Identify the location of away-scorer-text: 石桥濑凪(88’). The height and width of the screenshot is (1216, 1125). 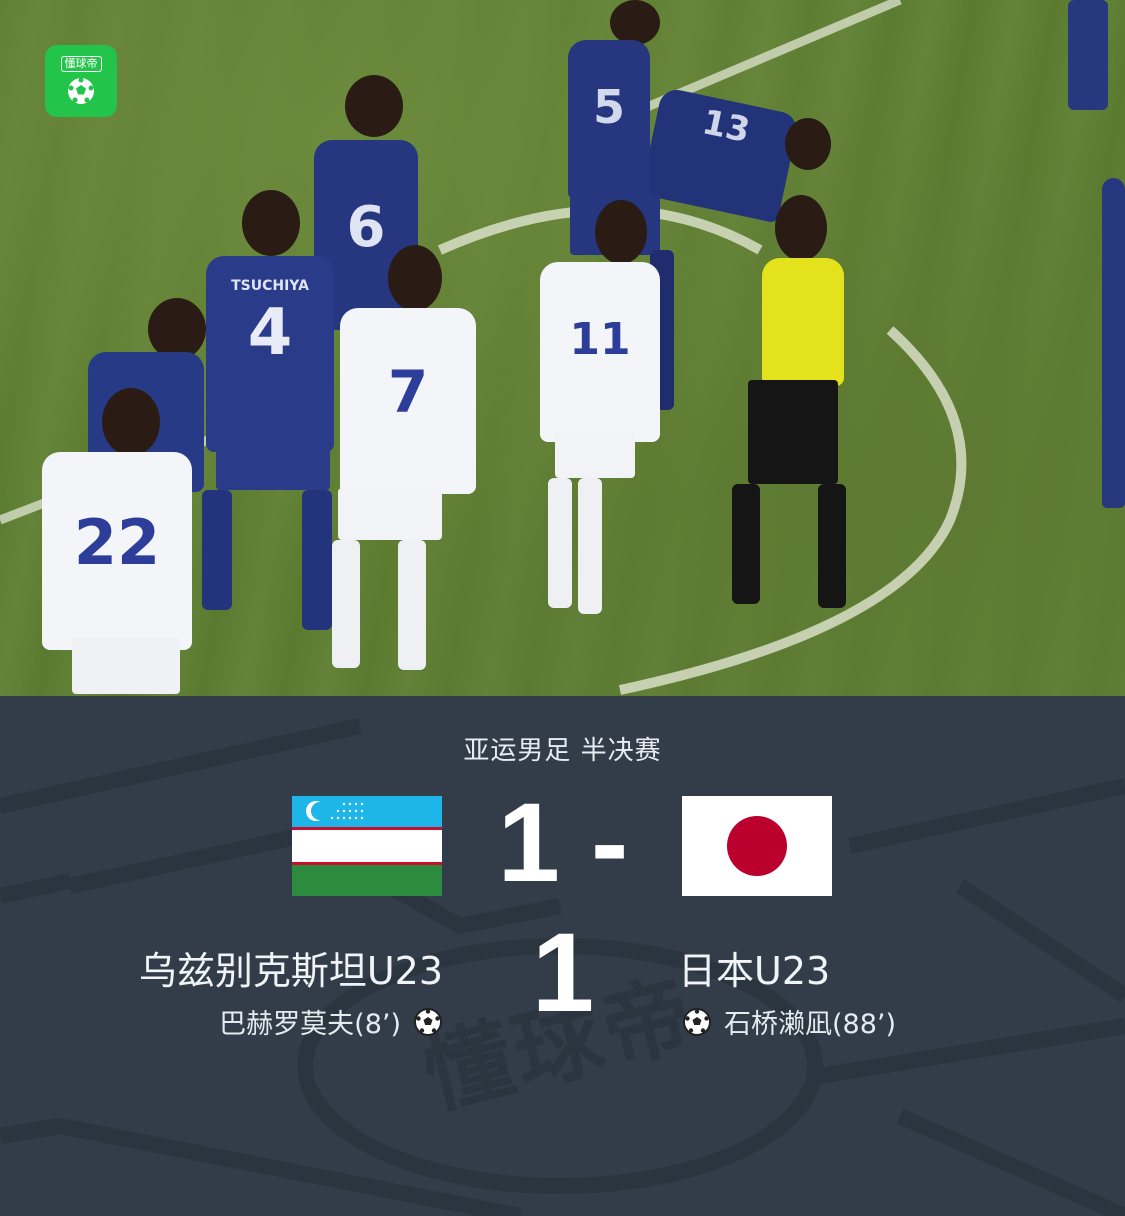
(810, 1024).